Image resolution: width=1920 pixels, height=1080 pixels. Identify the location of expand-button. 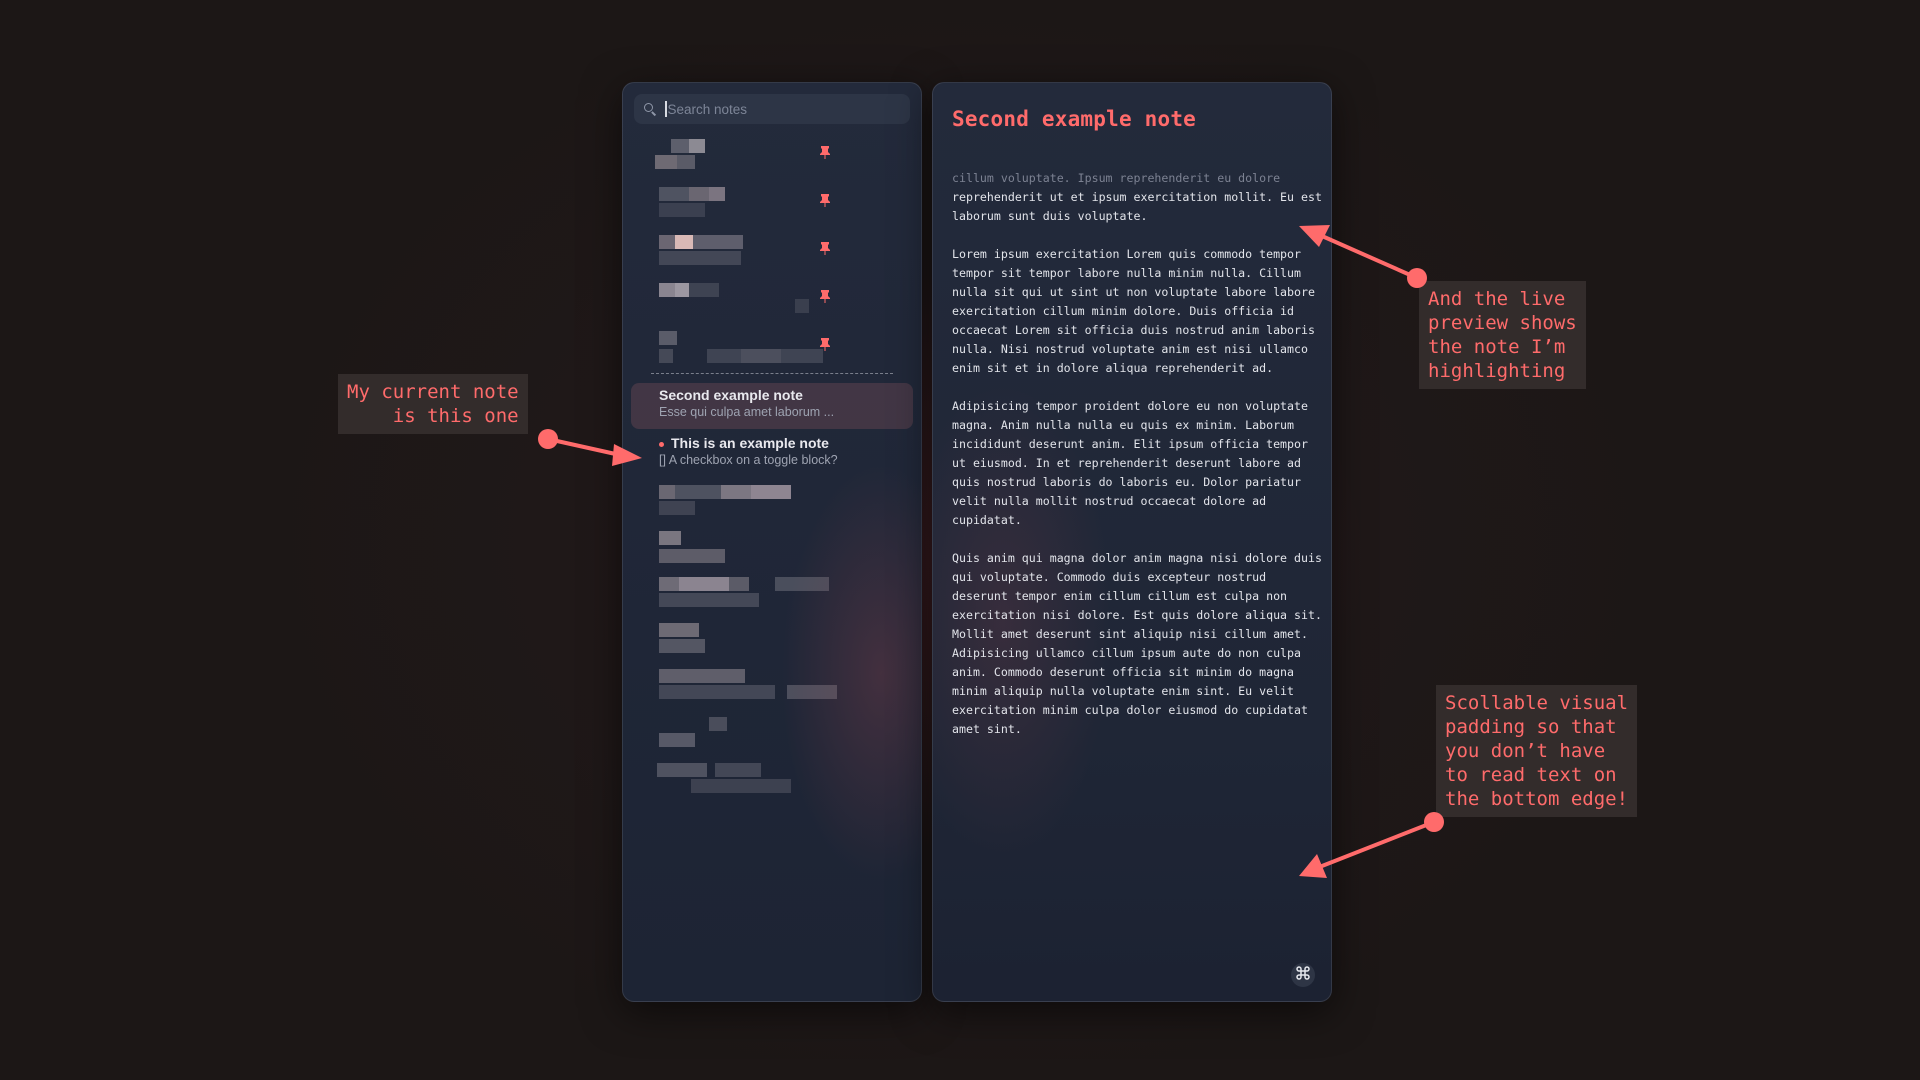
(1303, 975).